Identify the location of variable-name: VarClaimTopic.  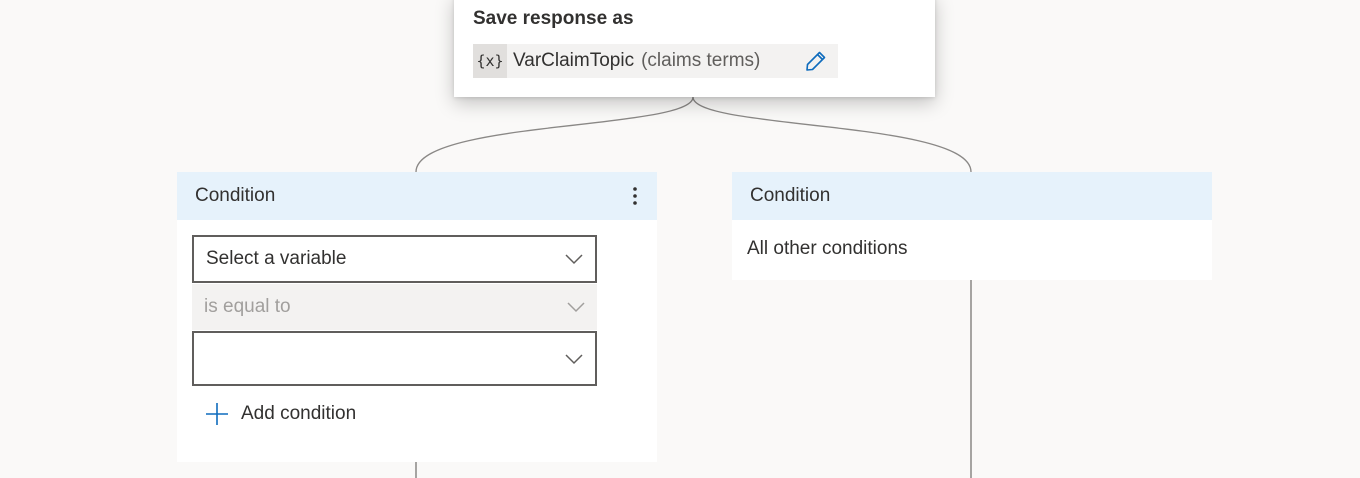
(574, 60).